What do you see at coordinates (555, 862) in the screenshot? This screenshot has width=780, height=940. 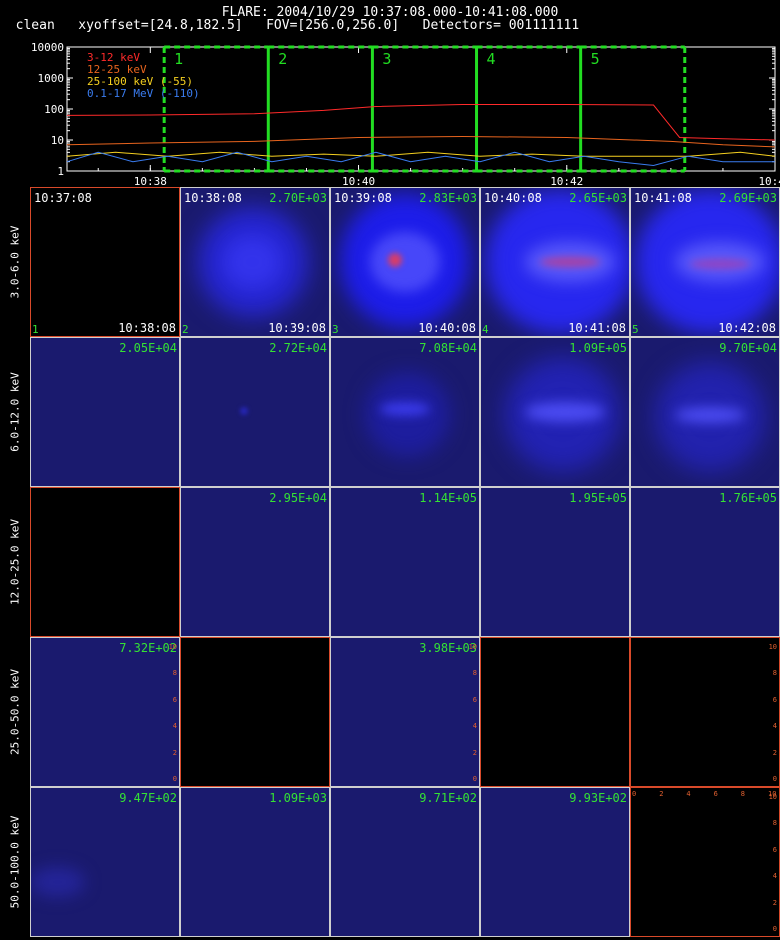 I see `image-panel: 9.93E+02` at bounding box center [555, 862].